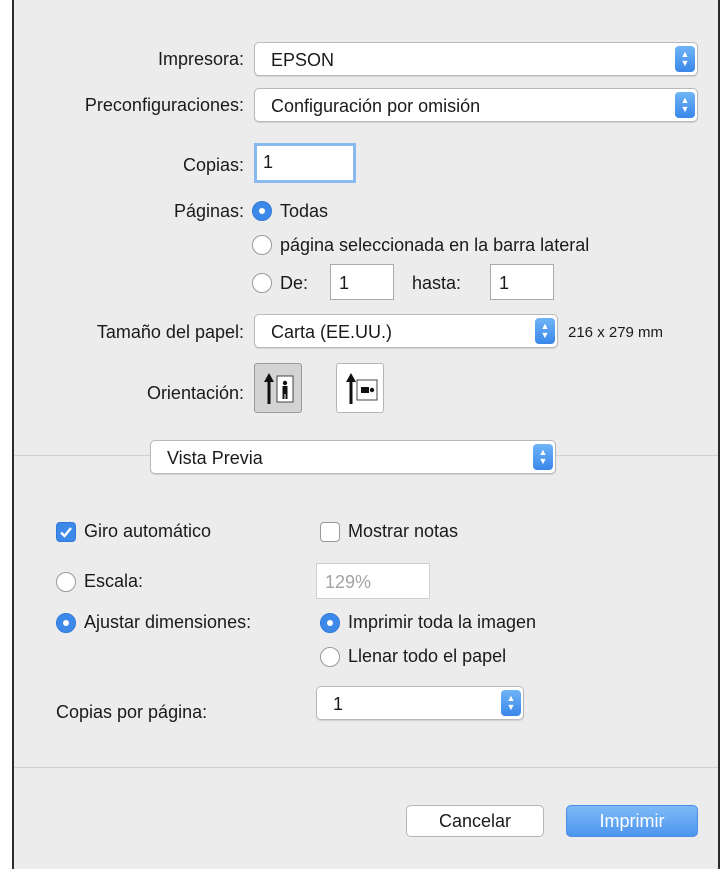  What do you see at coordinates (66, 623) in the screenshot?
I see `fit-radio` at bounding box center [66, 623].